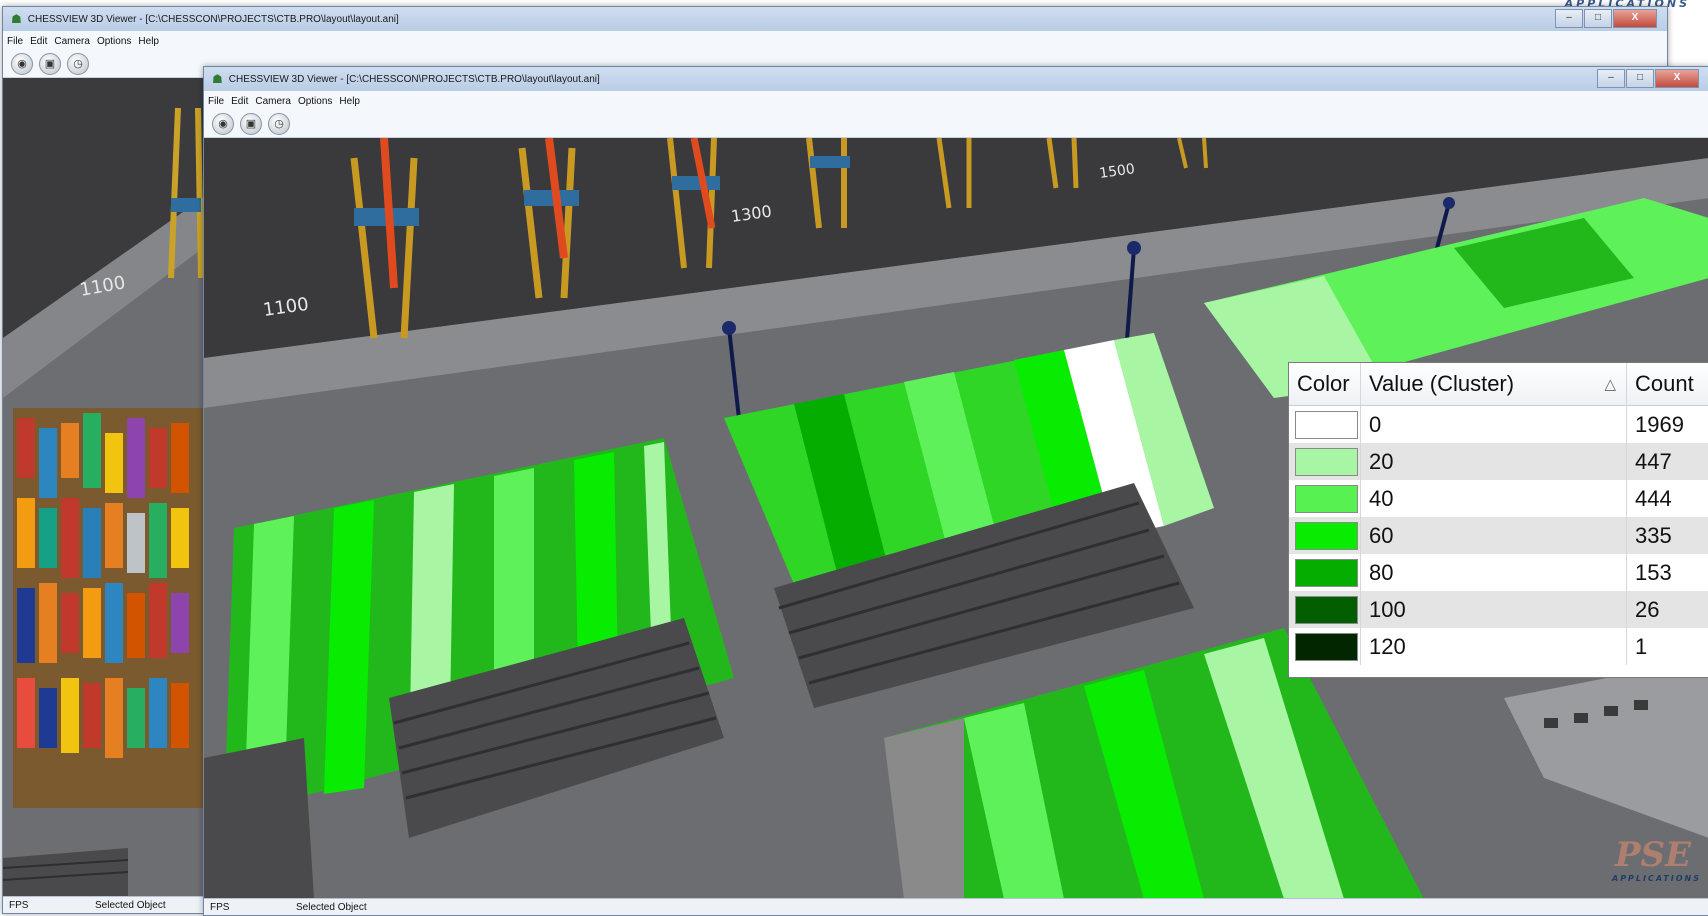 The height and width of the screenshot is (916, 1708). I want to click on legend-row: 80 153, so click(1498, 572).